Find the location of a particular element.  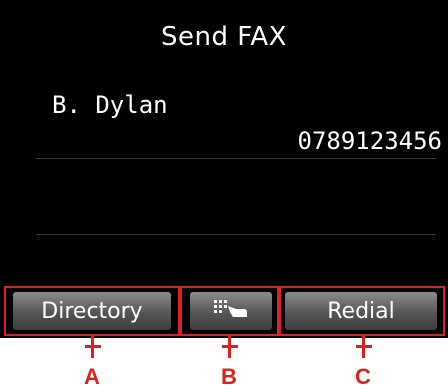

callout-label-a: A is located at coordinates (92, 376).